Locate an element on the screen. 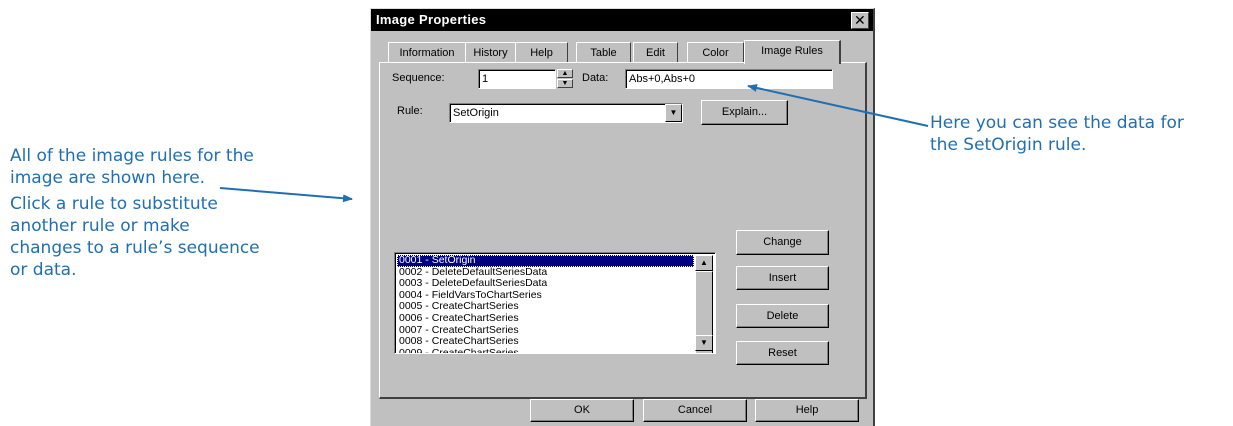 The height and width of the screenshot is (426, 1233). scroll-down-icon: ▼ is located at coordinates (704, 343).